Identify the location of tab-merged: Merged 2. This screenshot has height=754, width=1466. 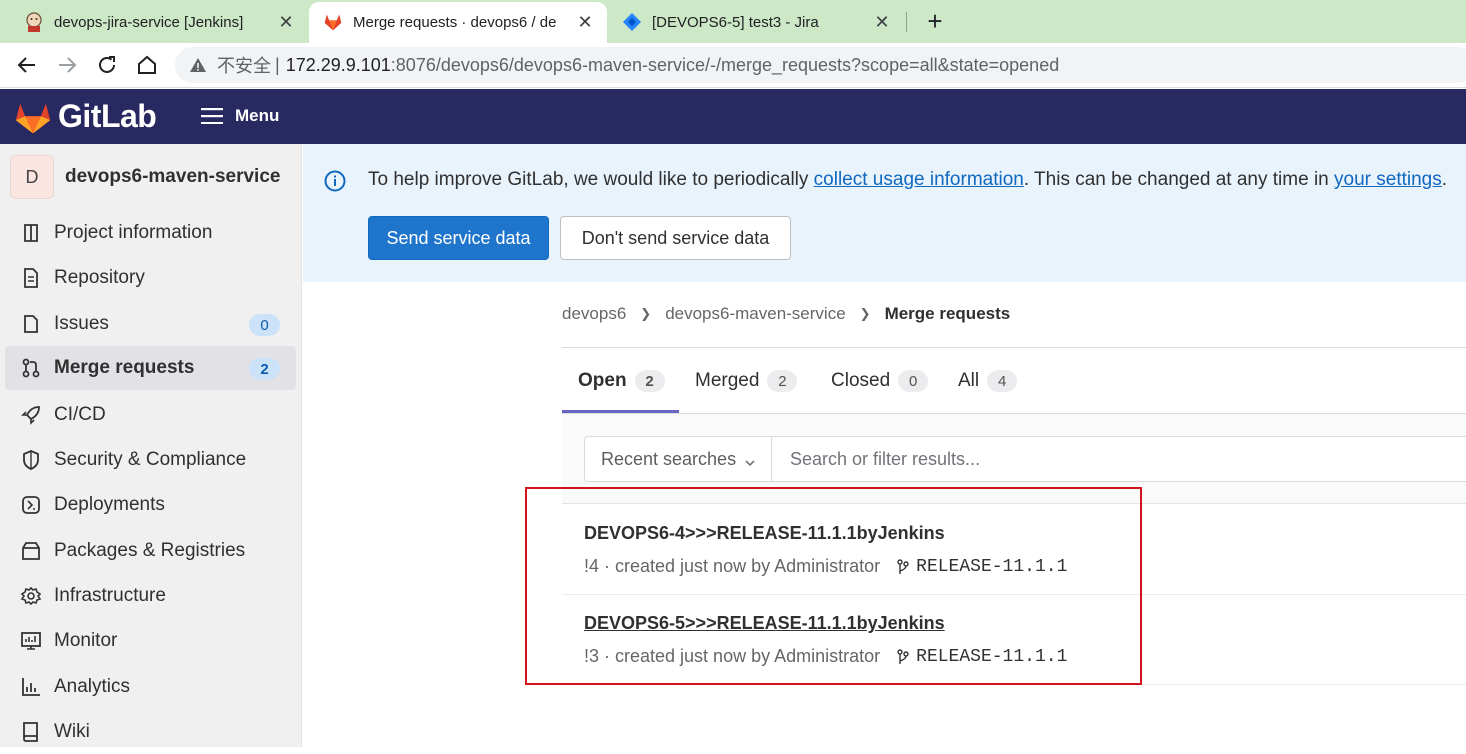
(746, 381).